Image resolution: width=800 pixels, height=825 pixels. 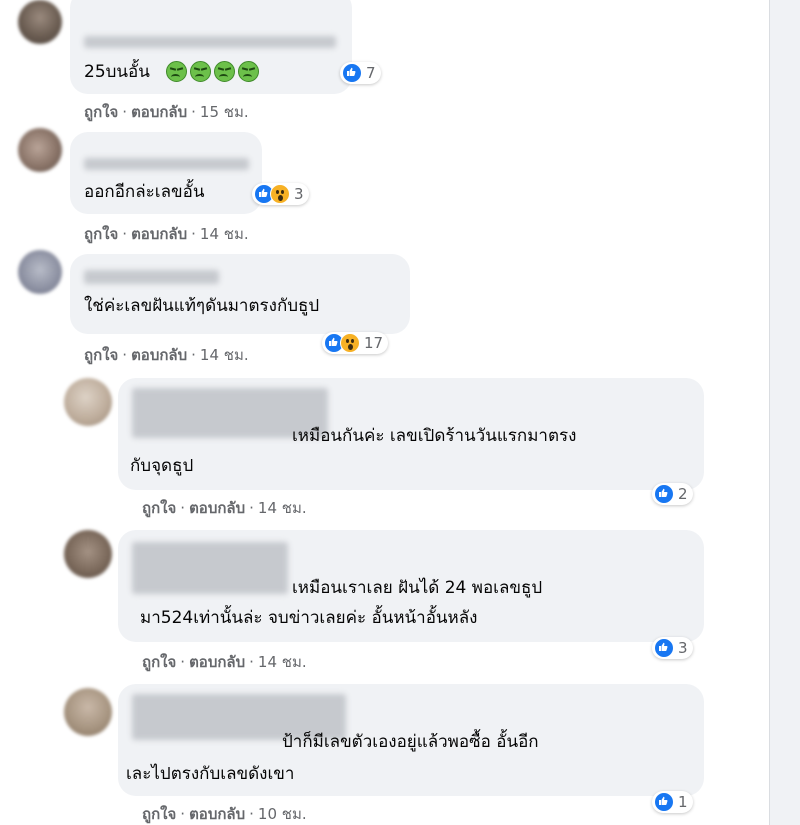 What do you see at coordinates (202, 306) in the screenshot?
I see `comment-text: ใช่ค่ะเลขฝันแท้ๆดันมาตรงกับธูป` at bounding box center [202, 306].